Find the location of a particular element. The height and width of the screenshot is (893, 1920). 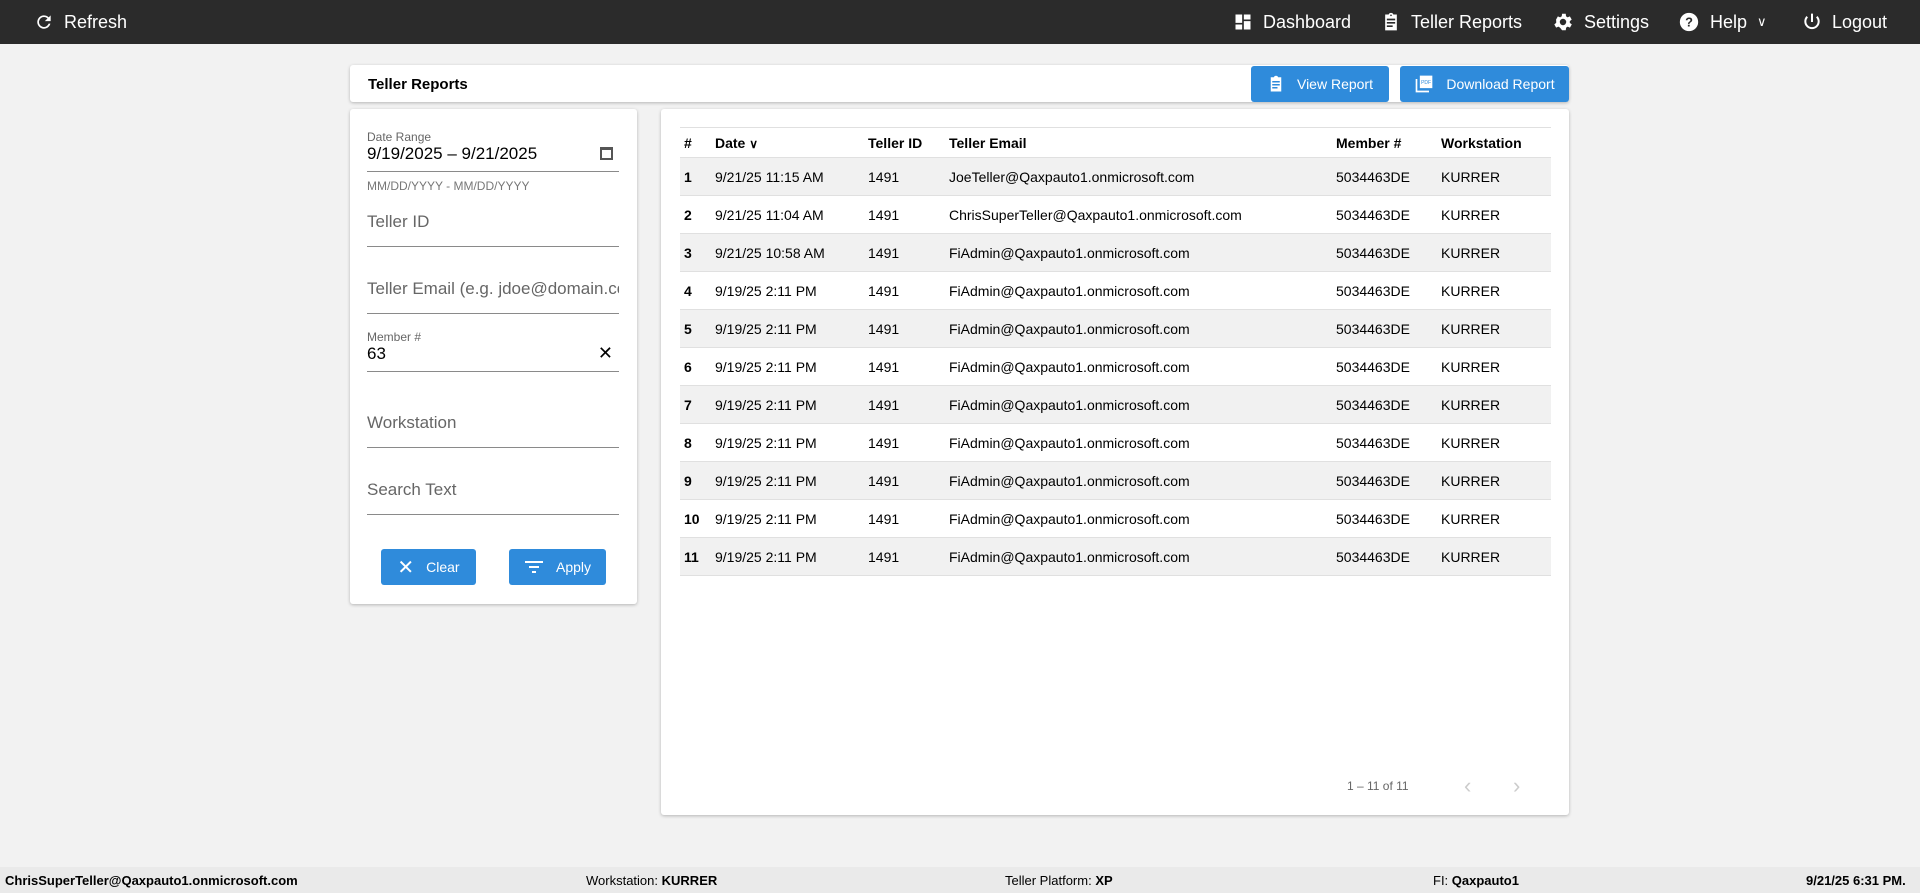

next-page-icon: › is located at coordinates (1516, 786).